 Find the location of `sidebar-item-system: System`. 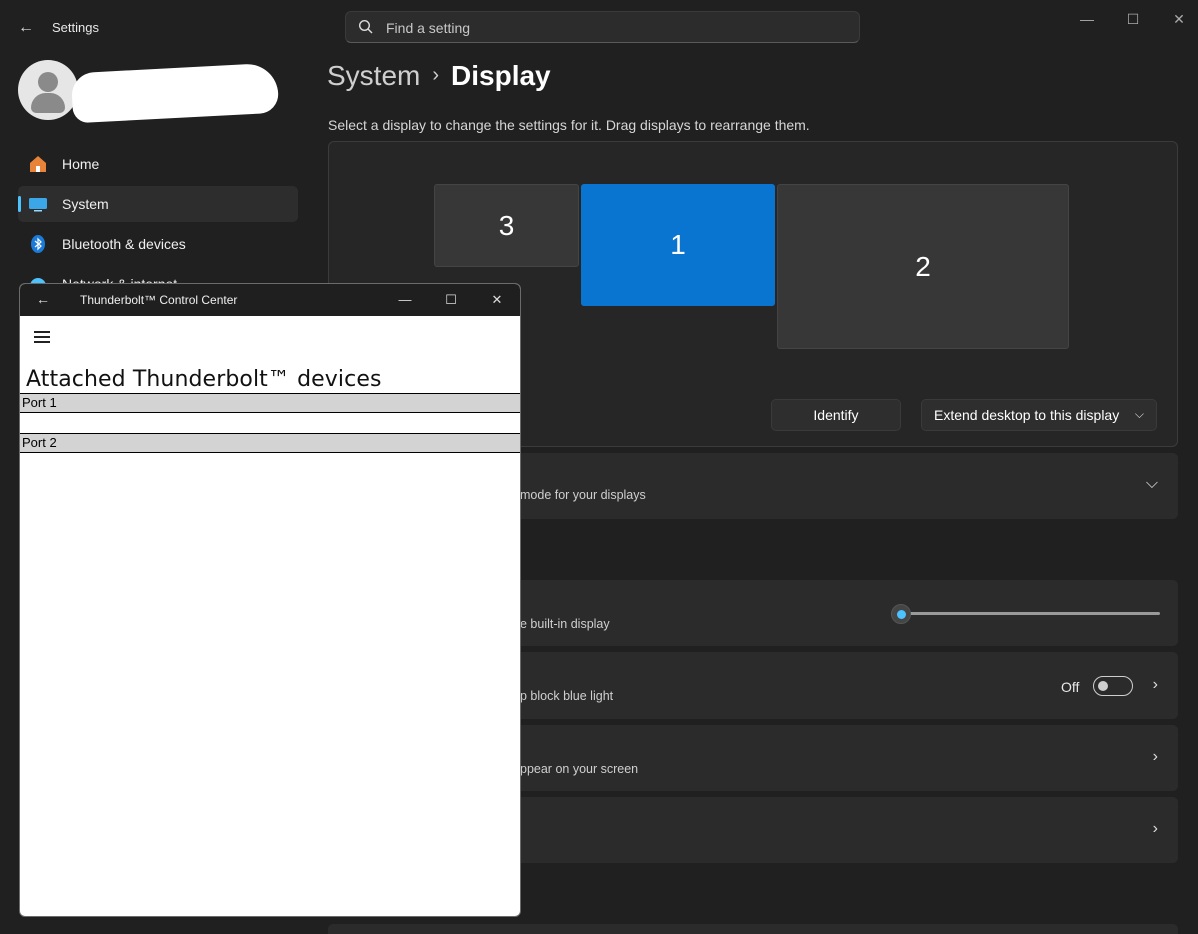

sidebar-item-system: System is located at coordinates (158, 204).